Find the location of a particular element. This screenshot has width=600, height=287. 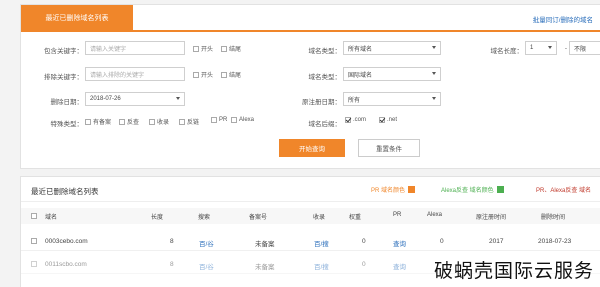

select-all-checkbox is located at coordinates (34, 216).